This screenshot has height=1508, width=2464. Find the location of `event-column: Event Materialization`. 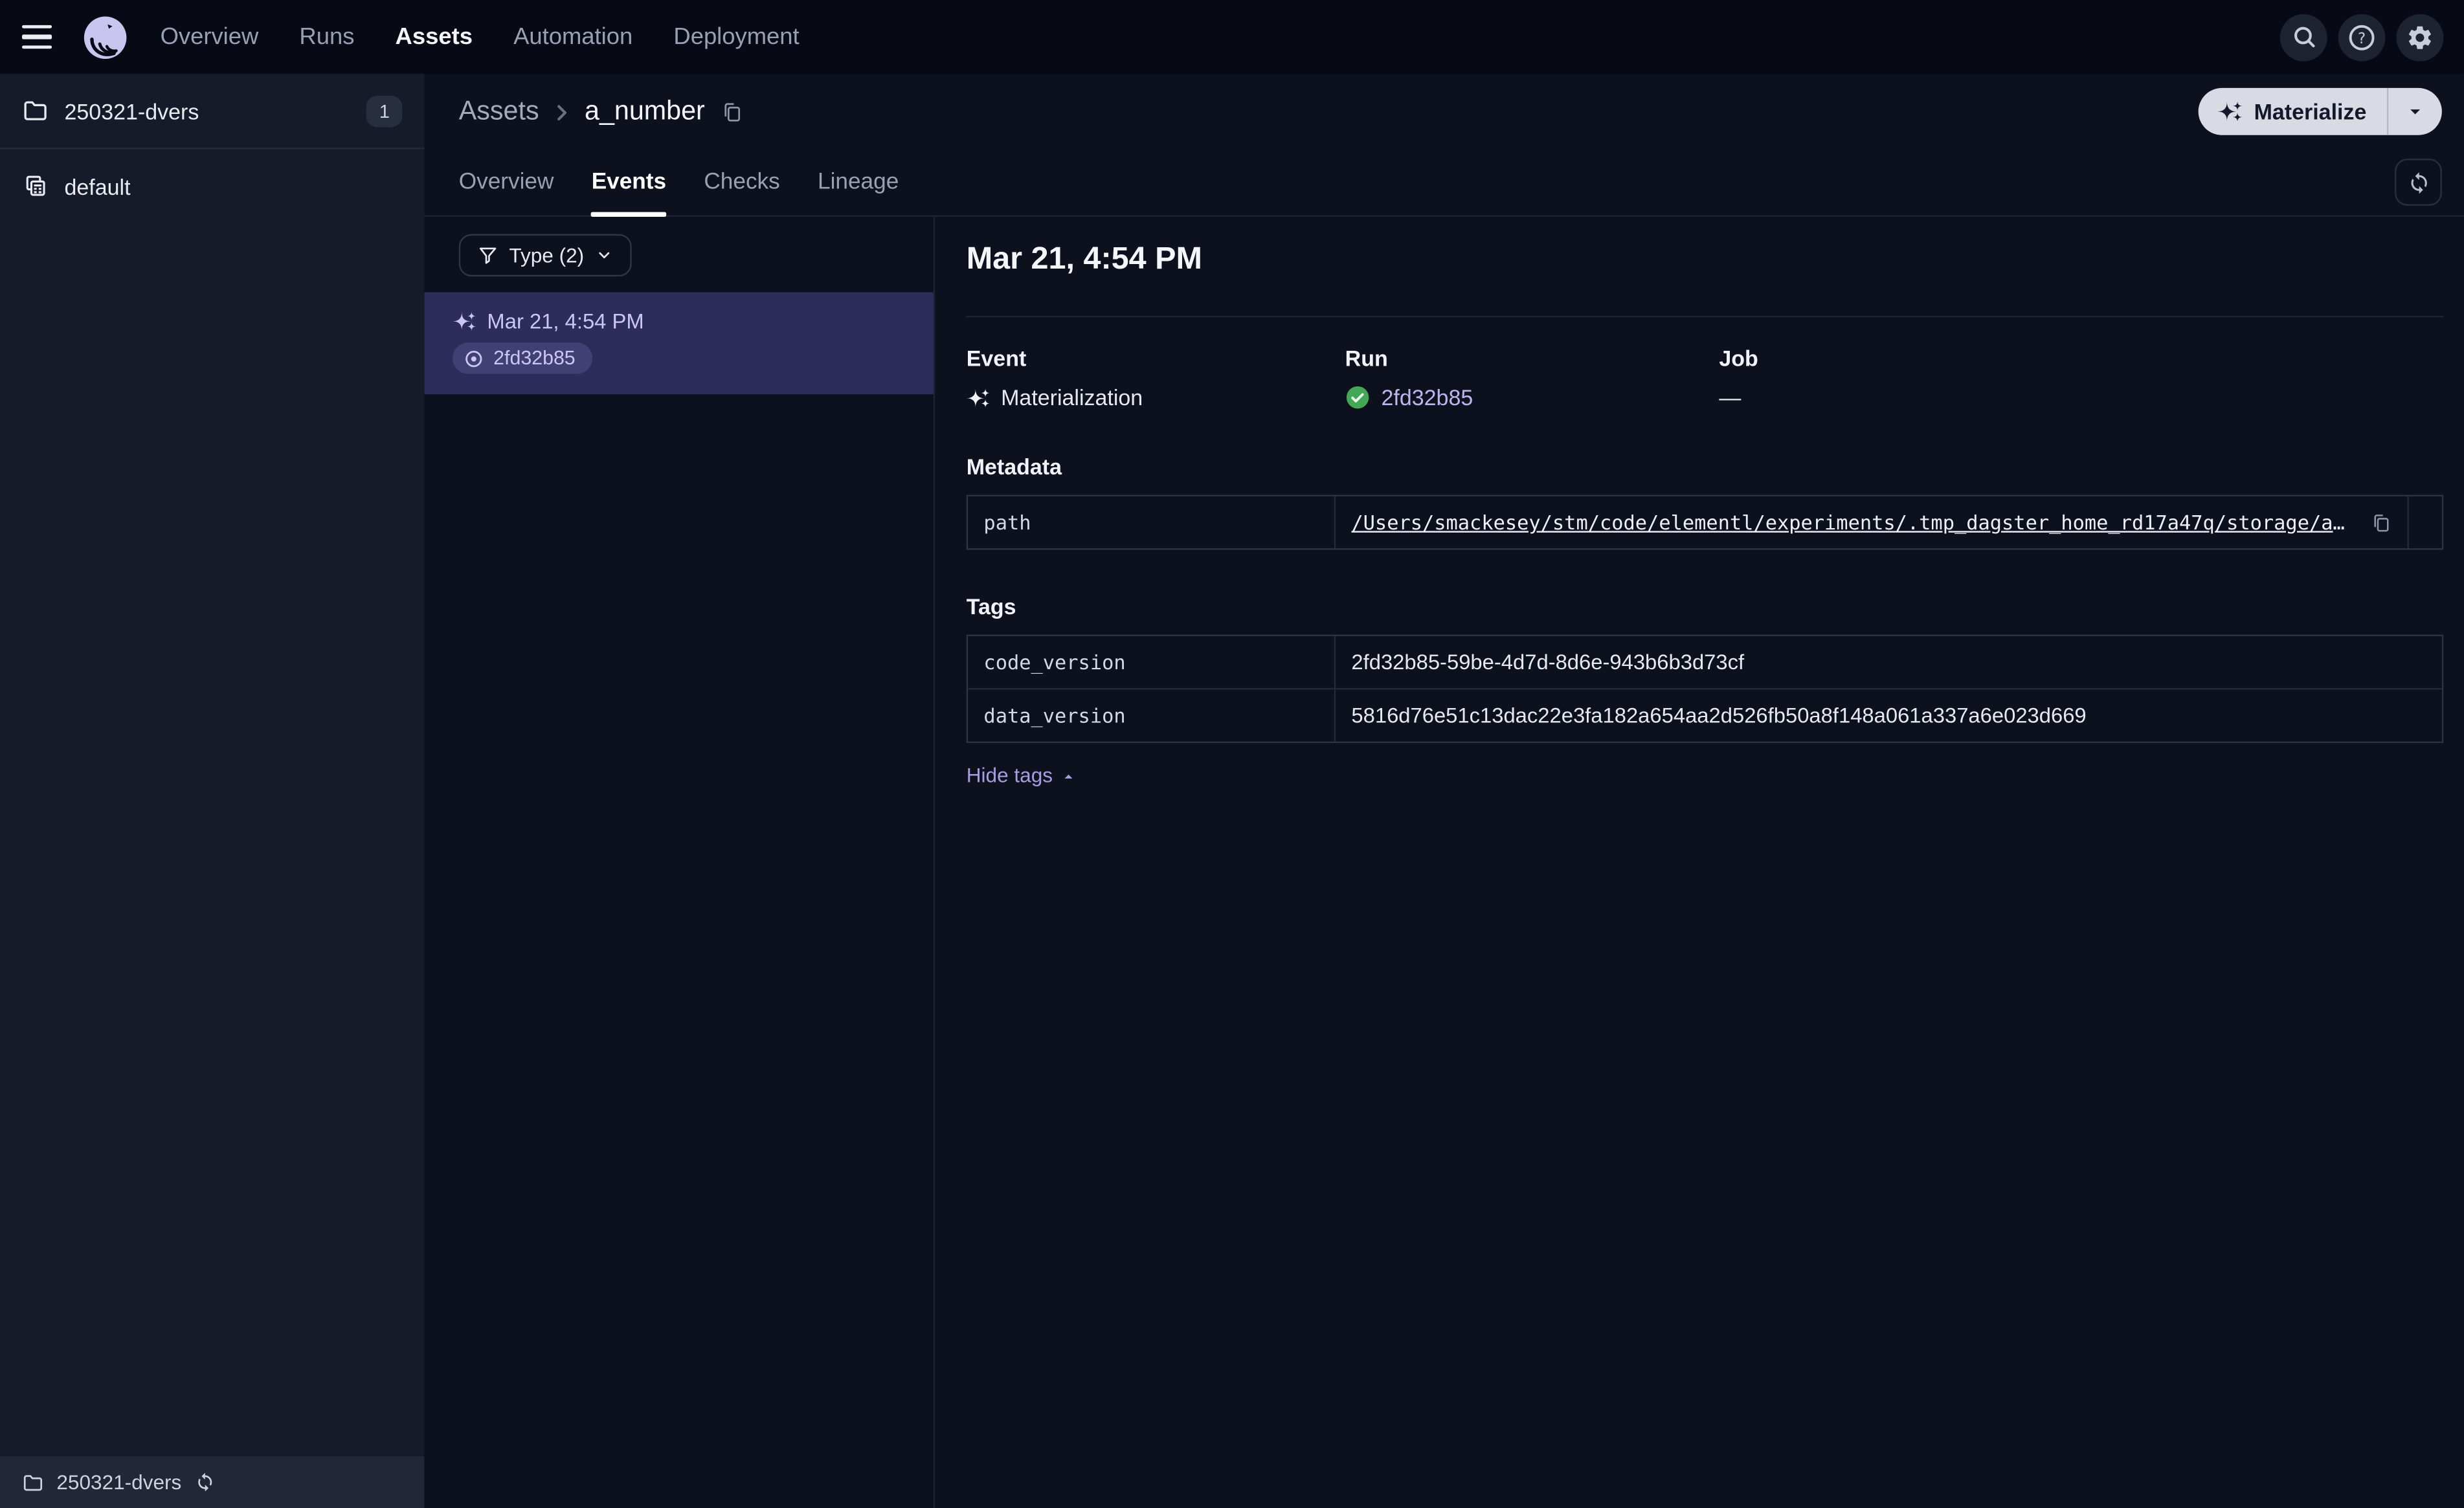

event-column: Event Materialization is located at coordinates (1155, 378).